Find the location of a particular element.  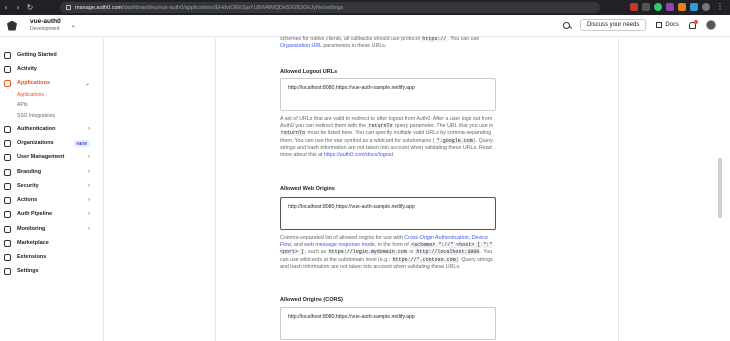

actions-icon is located at coordinates (7, 200).